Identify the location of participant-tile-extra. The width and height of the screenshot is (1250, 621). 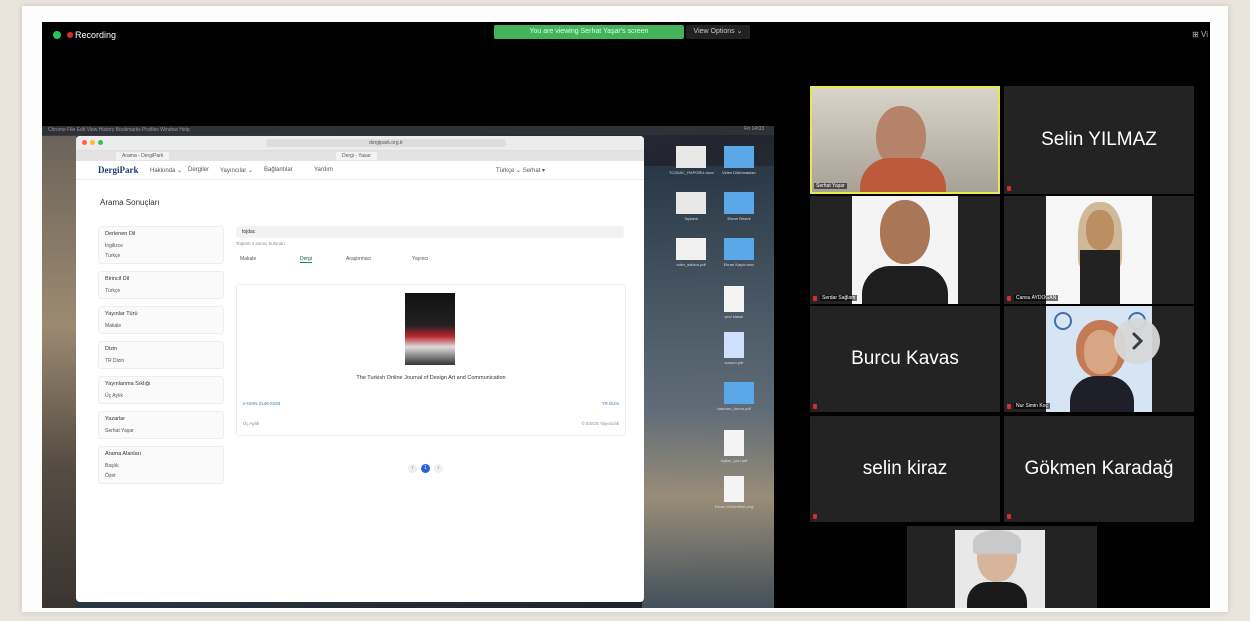
(1002, 567).